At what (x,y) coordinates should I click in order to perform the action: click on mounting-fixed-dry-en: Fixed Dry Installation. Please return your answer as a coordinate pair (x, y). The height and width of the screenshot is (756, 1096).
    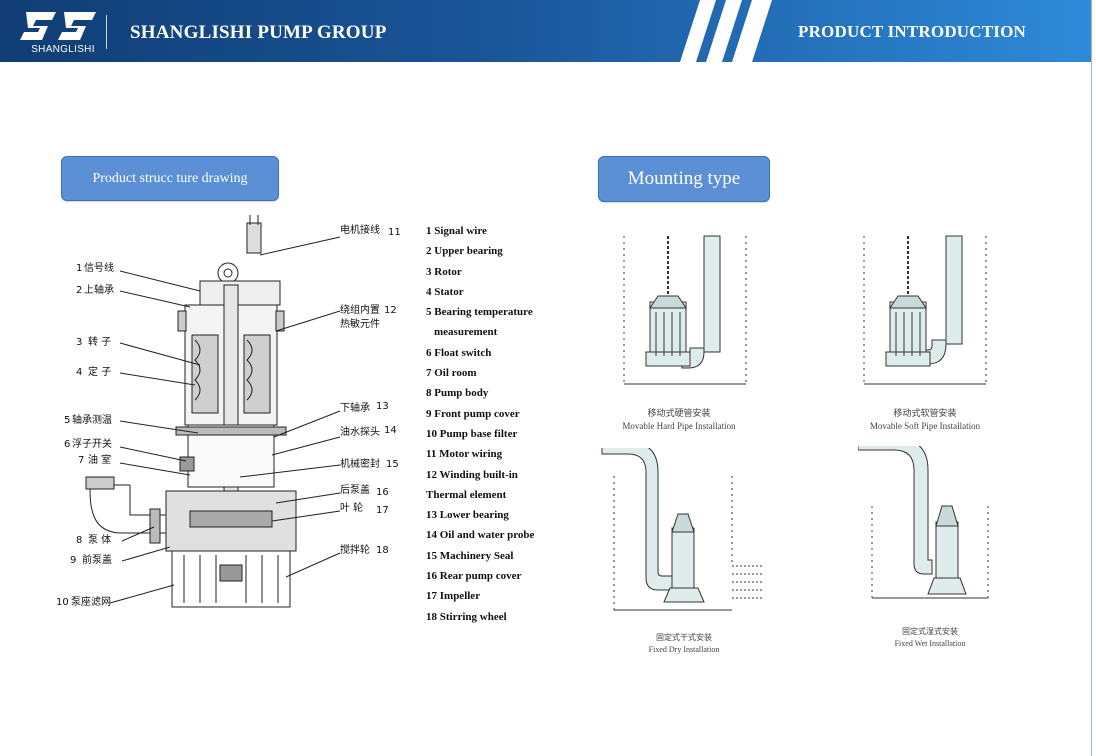
    Looking at the image, I should click on (684, 649).